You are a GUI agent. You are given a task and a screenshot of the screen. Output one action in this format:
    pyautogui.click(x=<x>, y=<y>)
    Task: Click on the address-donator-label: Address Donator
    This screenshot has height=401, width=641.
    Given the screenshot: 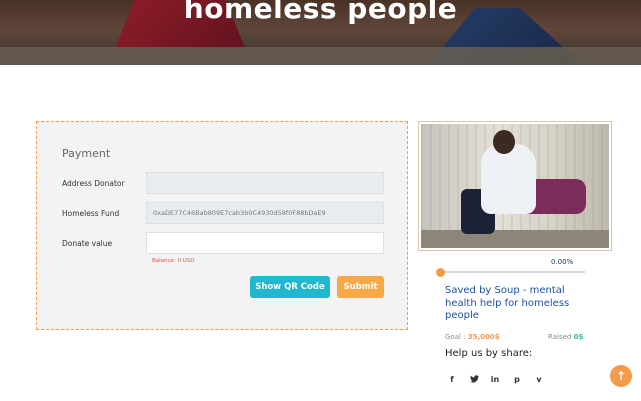 What is the action you would take?
    pyautogui.click(x=93, y=183)
    